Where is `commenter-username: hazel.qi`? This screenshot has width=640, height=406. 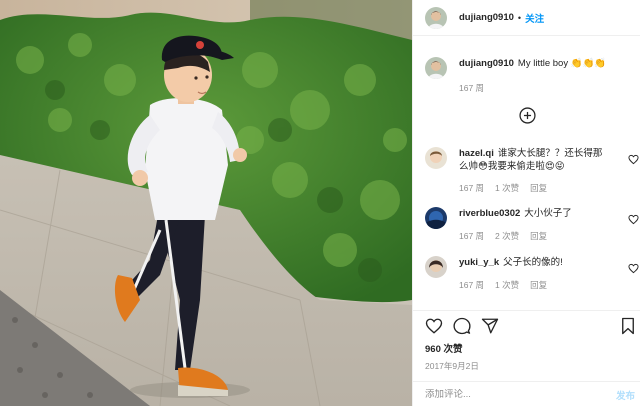
commenter-username: hazel.qi is located at coordinates (476, 153).